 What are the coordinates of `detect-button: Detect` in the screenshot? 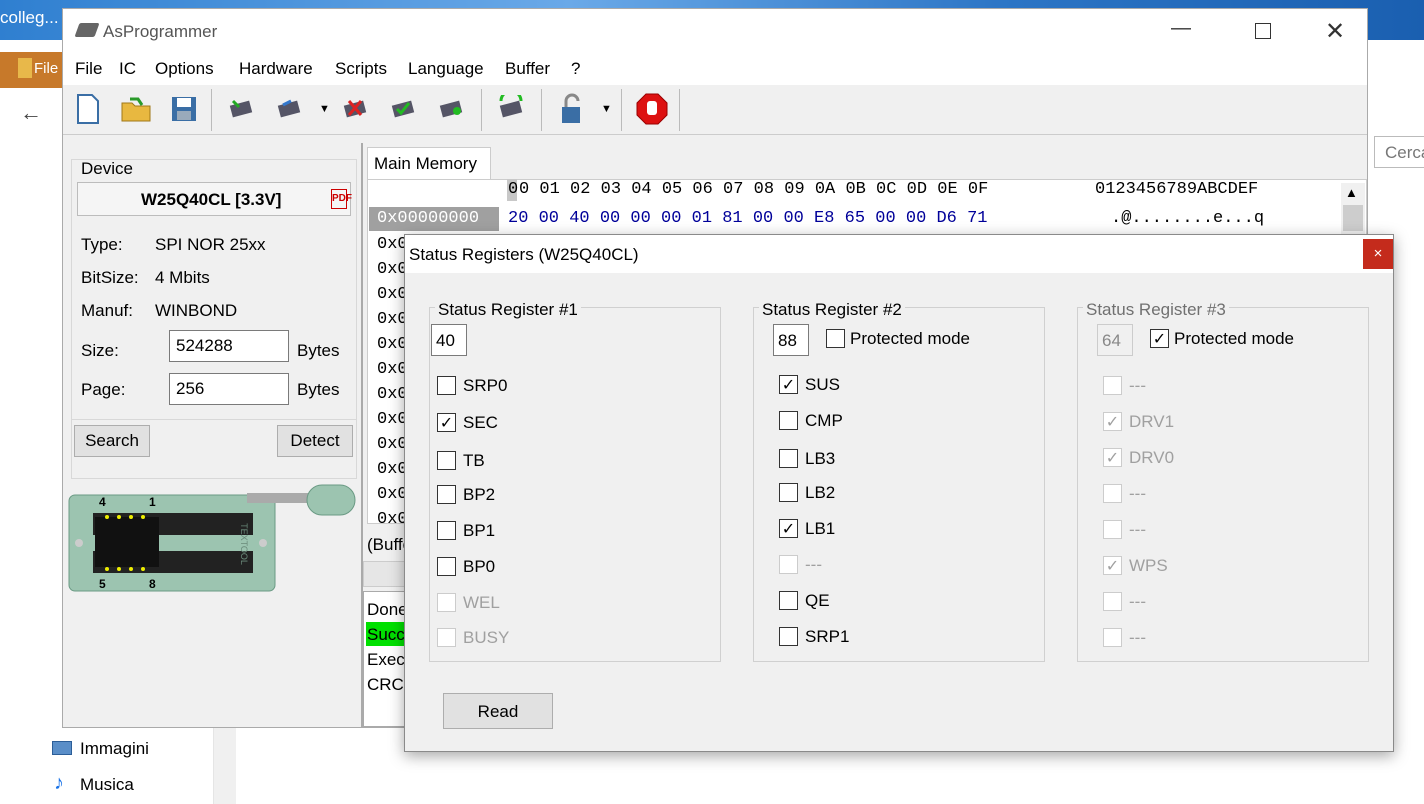 It's located at (315, 441).